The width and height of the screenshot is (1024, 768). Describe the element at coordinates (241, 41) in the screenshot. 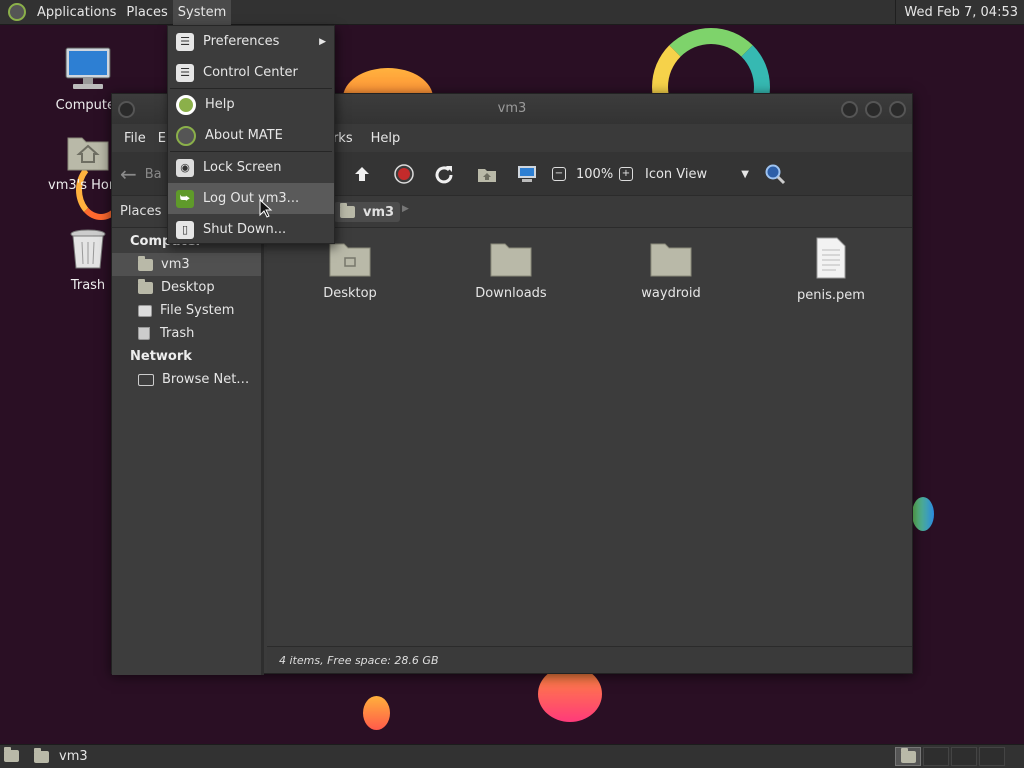

I see `menu-item-label: Preferences` at that location.